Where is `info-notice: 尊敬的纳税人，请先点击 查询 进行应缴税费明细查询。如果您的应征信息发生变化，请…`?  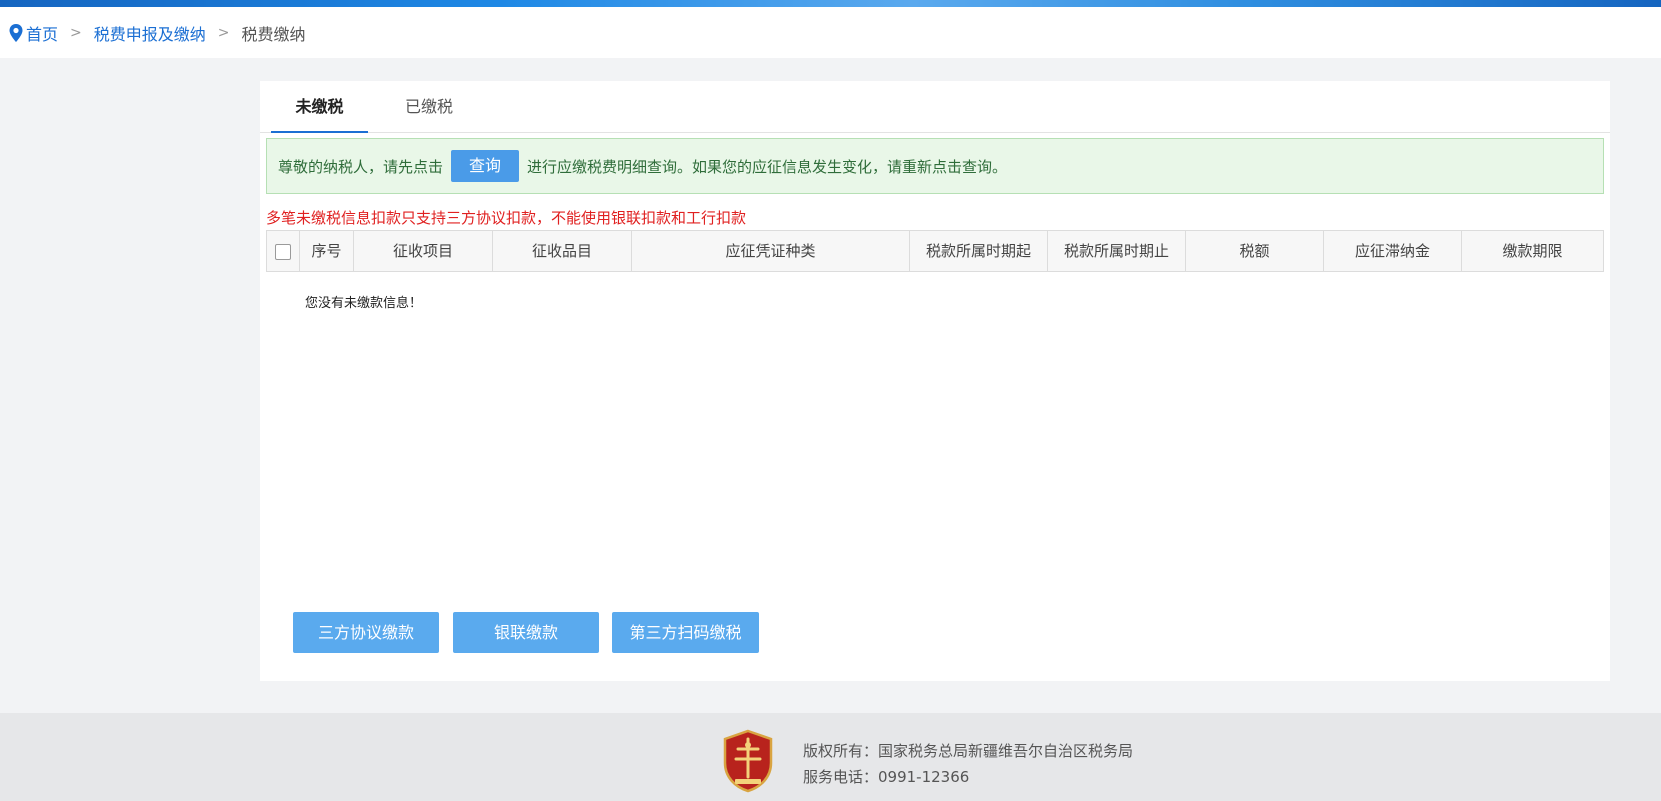
info-notice: 尊敬的纳税人，请先点击 查询 进行应缴税费明细查询。如果您的应征信息发生变化，请… is located at coordinates (935, 166).